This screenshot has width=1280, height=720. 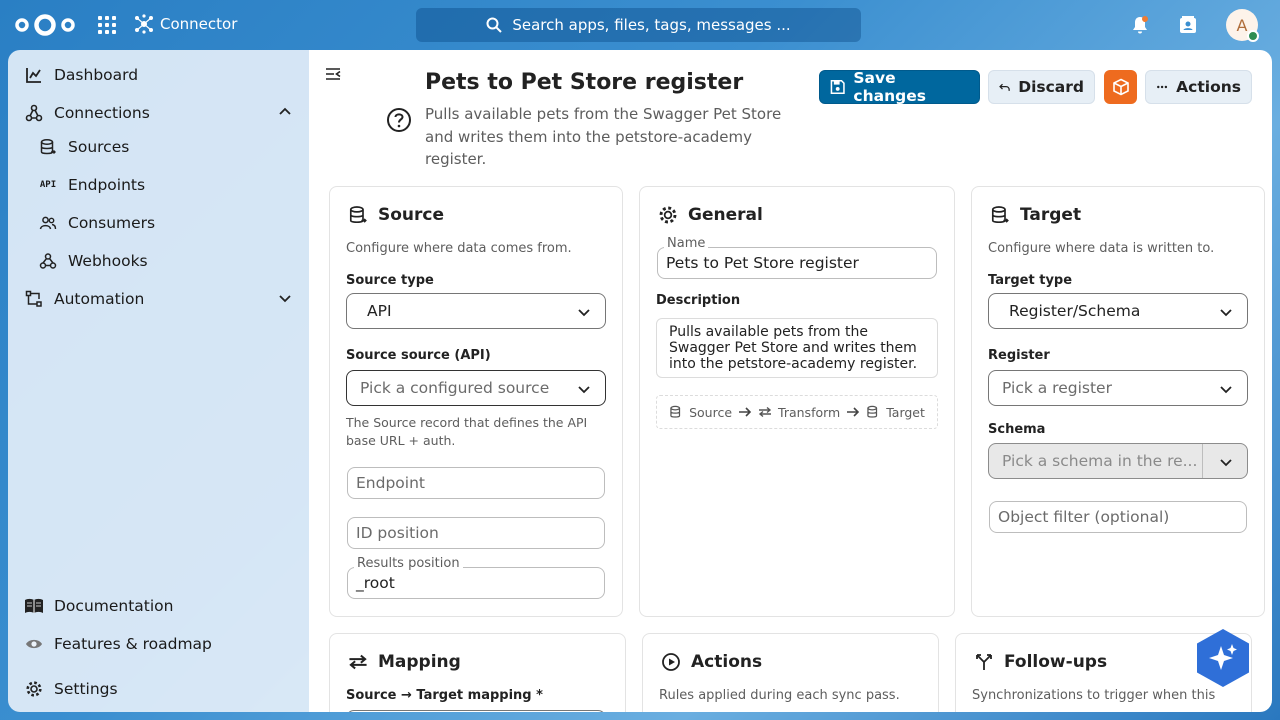 What do you see at coordinates (34, 113) in the screenshot?
I see `connections-icon` at bounding box center [34, 113].